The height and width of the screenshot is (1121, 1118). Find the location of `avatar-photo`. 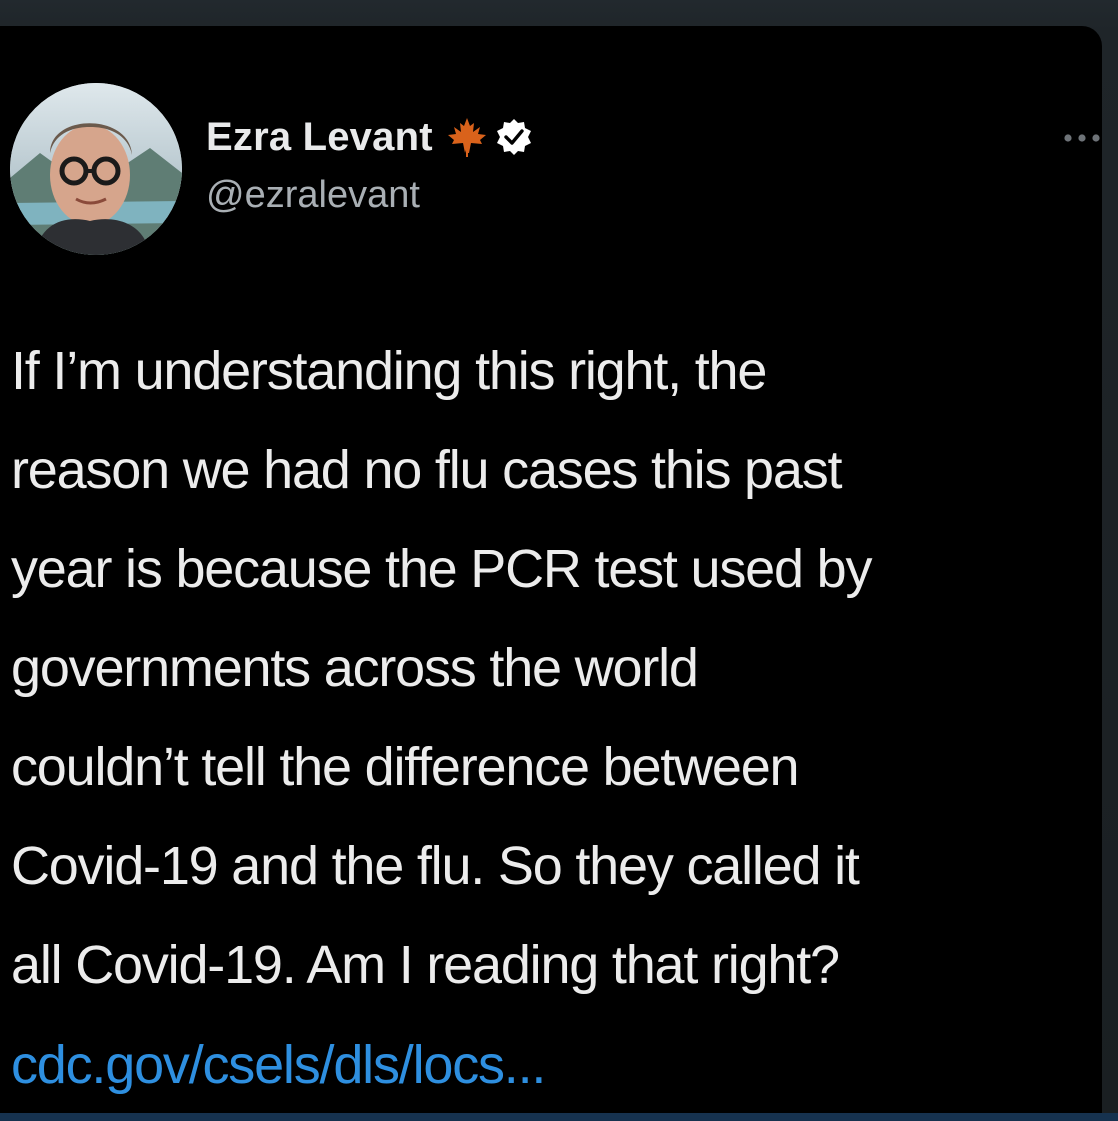

avatar-photo is located at coordinates (96, 169).